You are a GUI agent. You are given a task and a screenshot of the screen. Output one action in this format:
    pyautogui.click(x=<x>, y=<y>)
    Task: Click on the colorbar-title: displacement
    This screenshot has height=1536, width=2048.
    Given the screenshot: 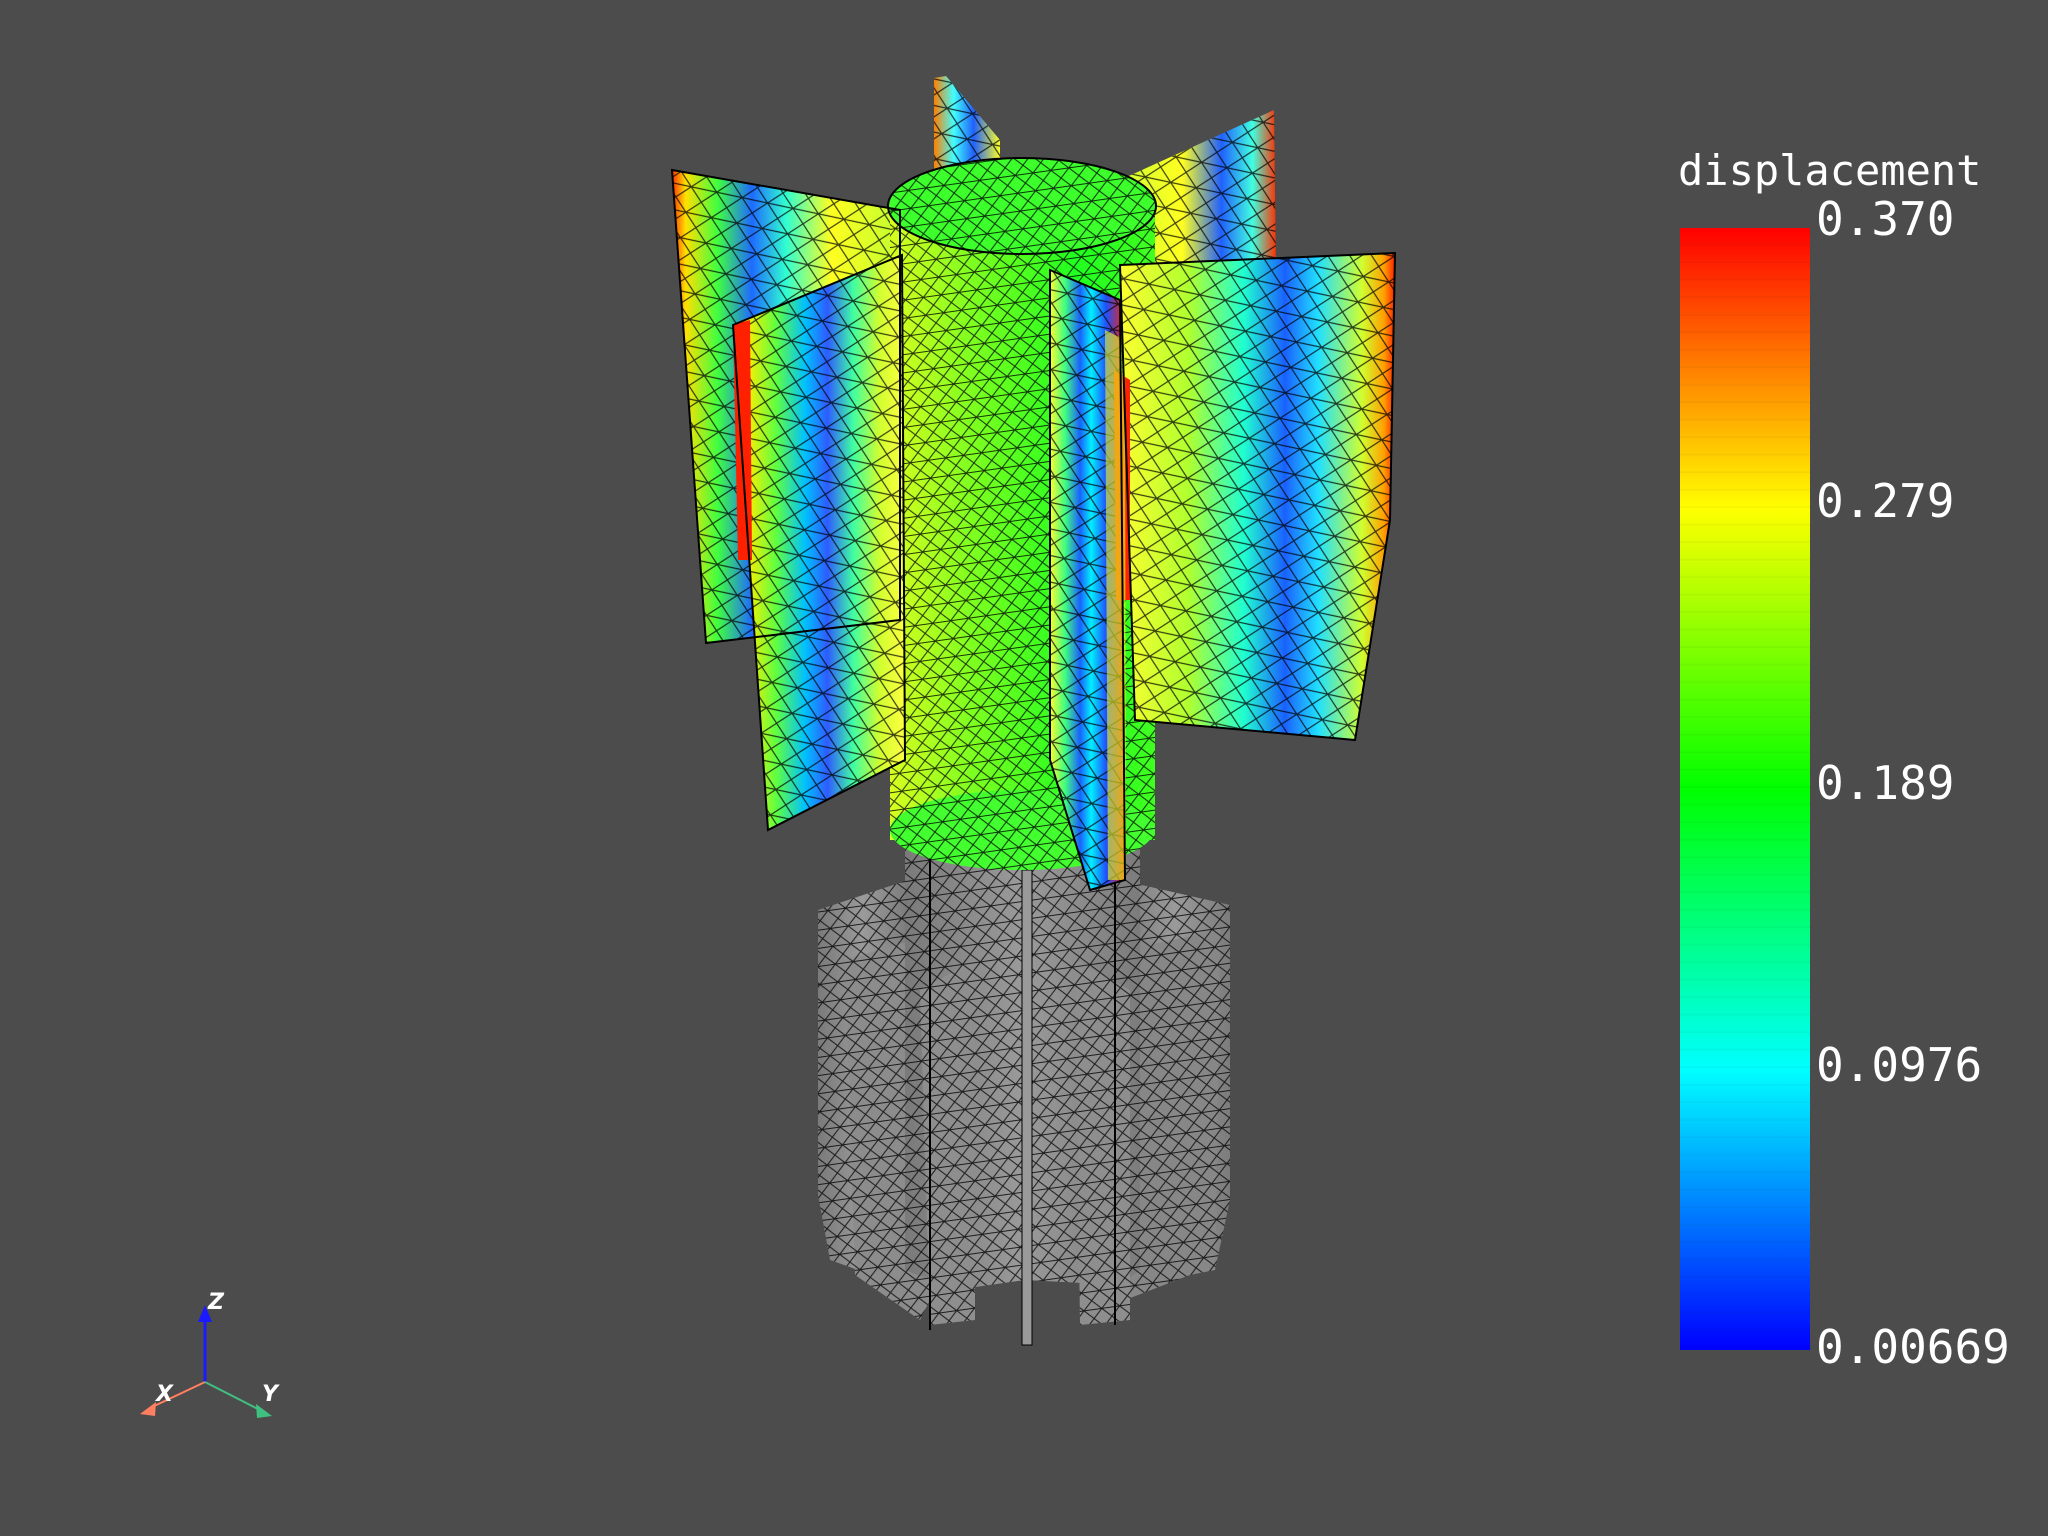 What is the action you would take?
    pyautogui.click(x=1830, y=170)
    